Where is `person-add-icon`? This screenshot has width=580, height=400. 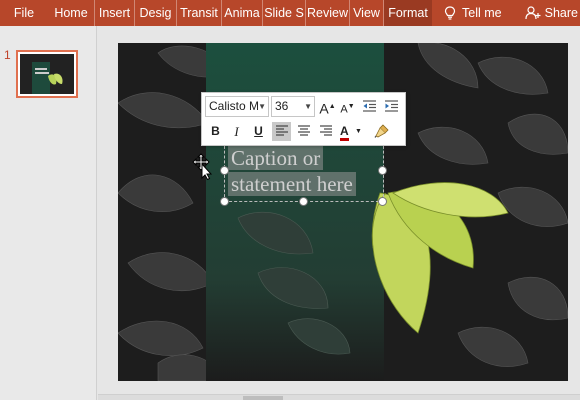
person-add-icon is located at coordinates (533, 13).